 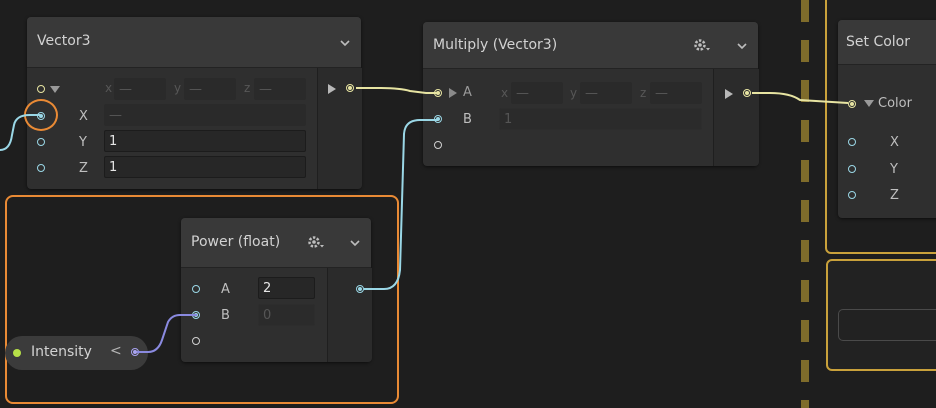 I want to click on wire-intensity-to-power, so click(x=167, y=333).